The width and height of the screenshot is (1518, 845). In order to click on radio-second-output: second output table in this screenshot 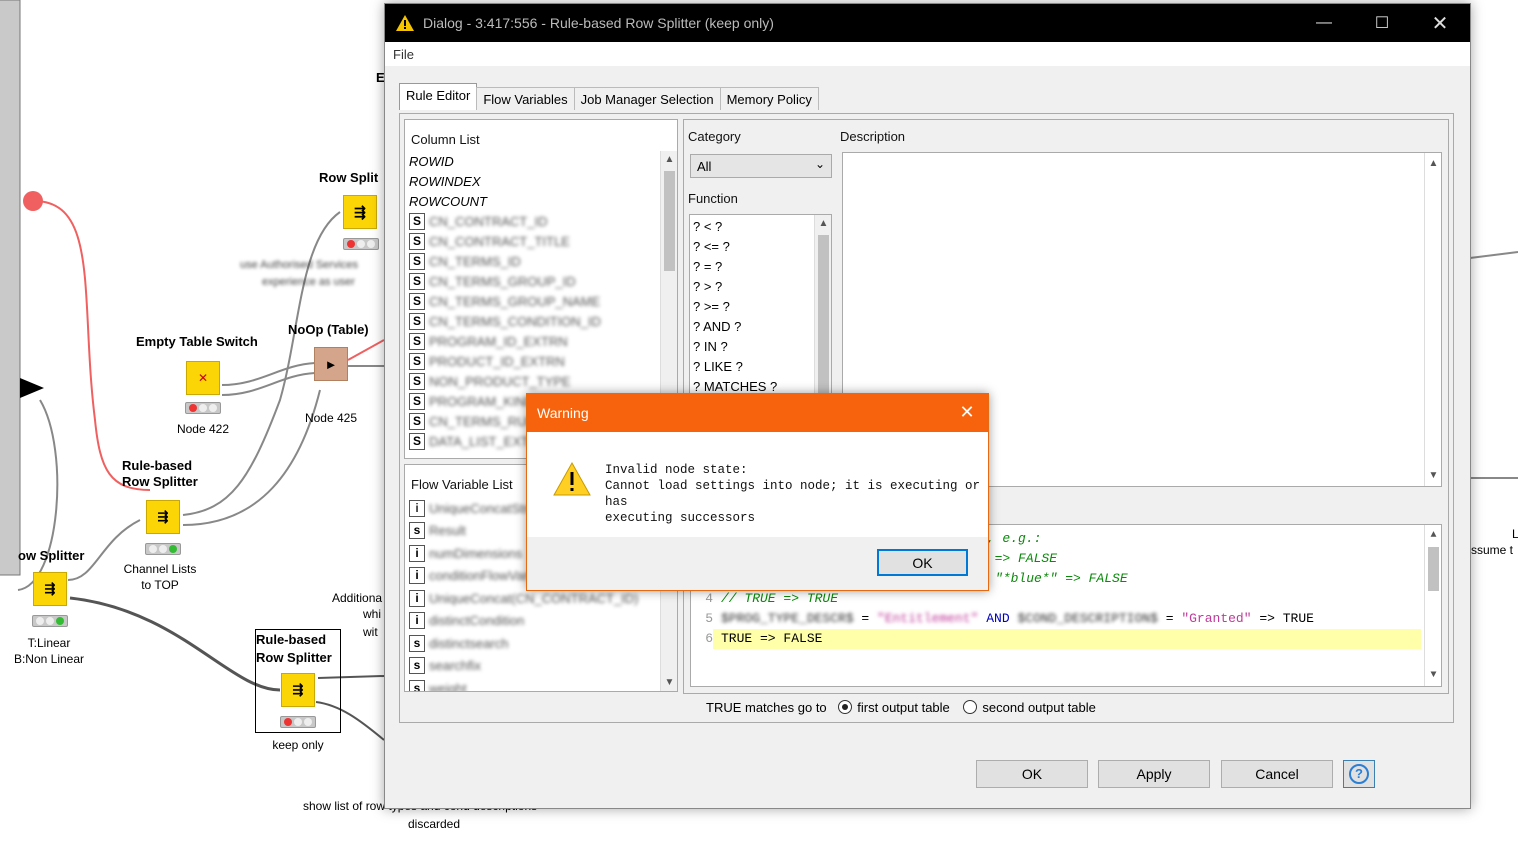, I will do `click(1029, 707)`.